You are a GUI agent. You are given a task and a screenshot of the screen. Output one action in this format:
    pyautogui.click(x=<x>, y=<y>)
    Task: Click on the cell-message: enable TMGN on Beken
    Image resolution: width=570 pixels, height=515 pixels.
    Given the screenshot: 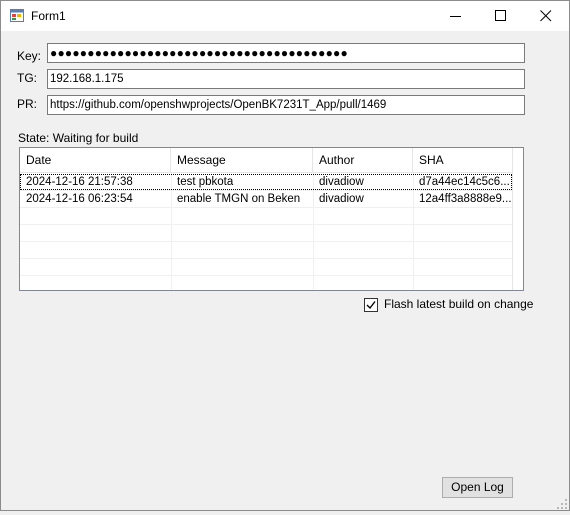 What is the action you would take?
    pyautogui.click(x=239, y=199)
    